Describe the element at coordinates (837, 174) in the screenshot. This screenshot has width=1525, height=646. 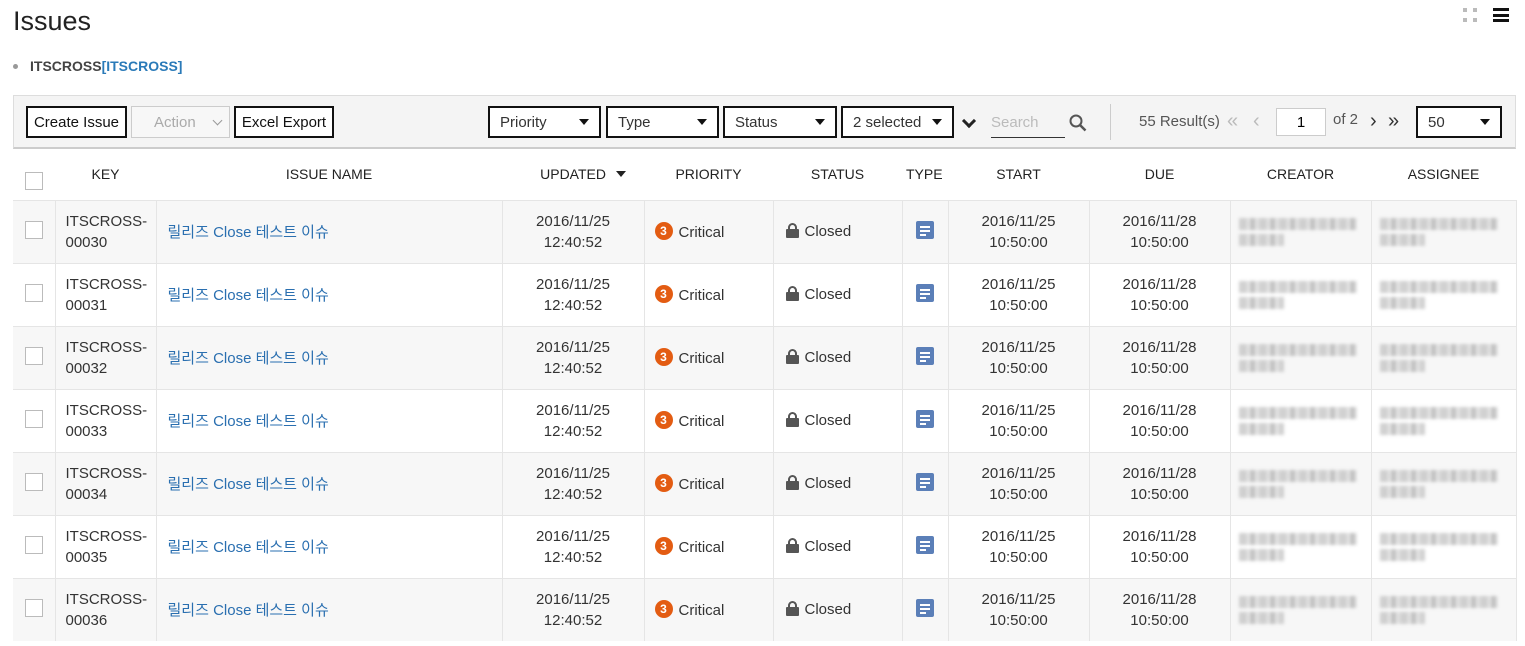
I see `column-status: STATUS` at that location.